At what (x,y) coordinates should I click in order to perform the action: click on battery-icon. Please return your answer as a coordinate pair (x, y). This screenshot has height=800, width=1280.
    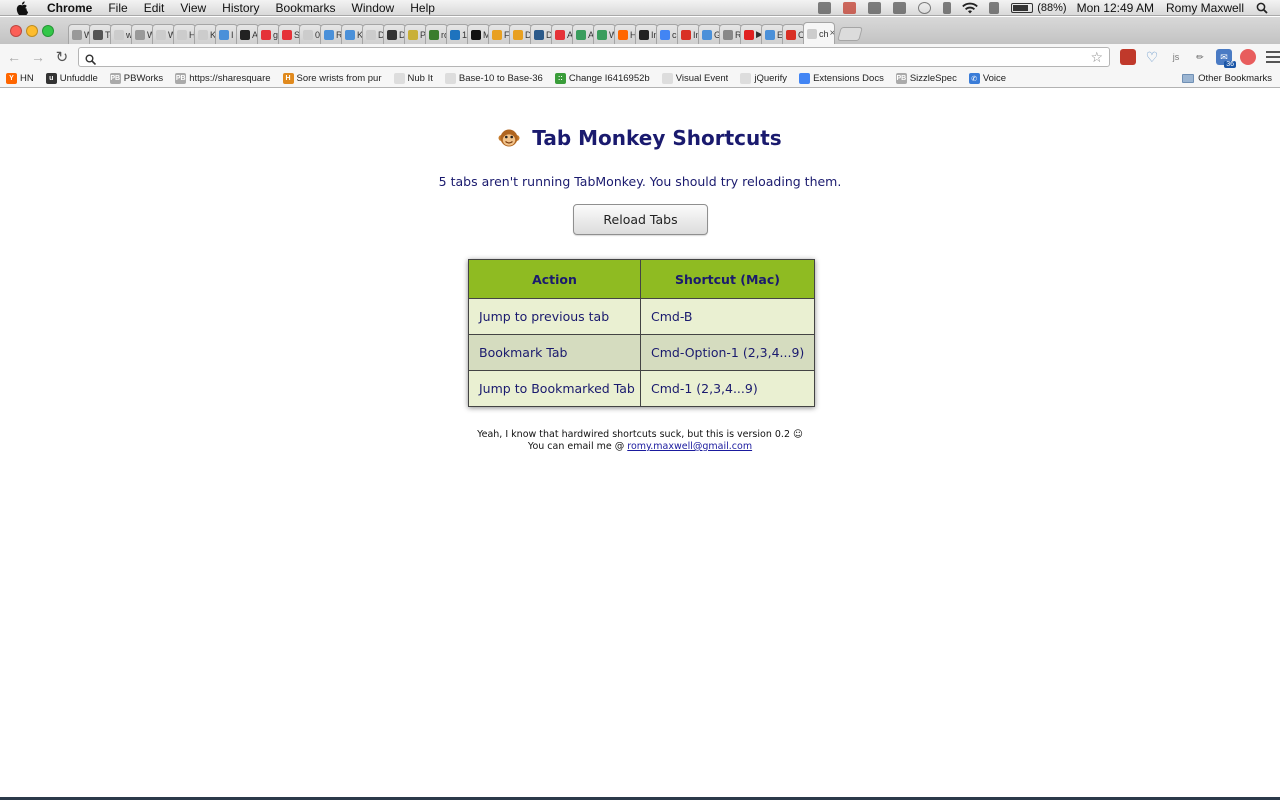
    Looking at the image, I should click on (1022, 7).